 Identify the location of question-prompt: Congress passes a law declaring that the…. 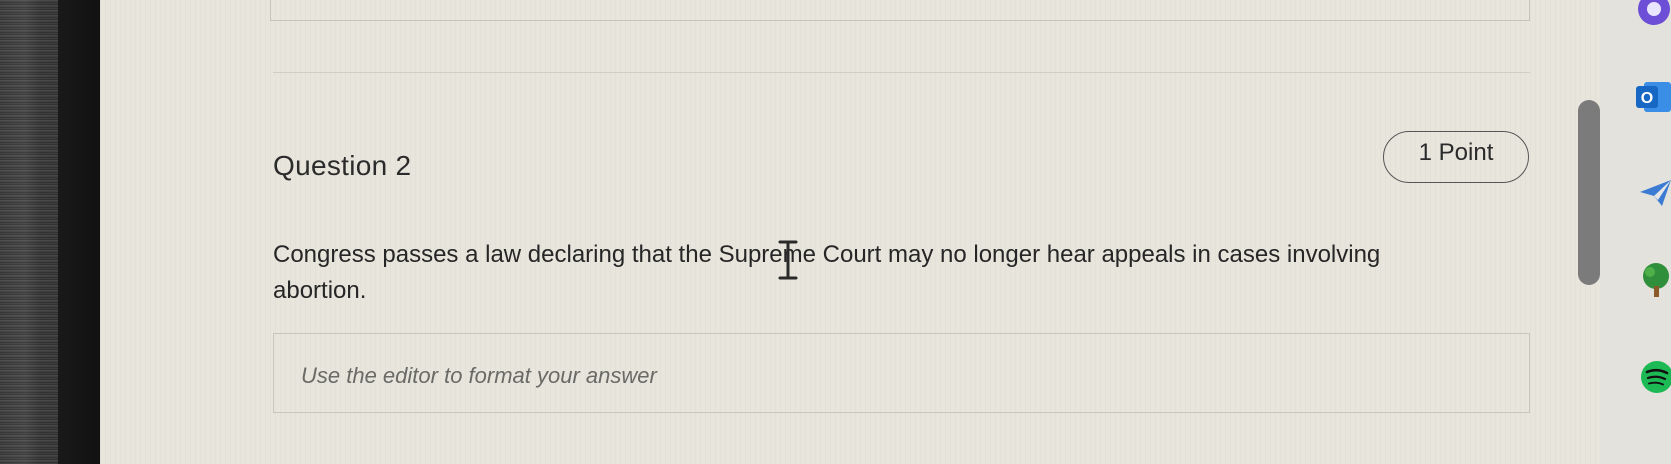
(827, 272).